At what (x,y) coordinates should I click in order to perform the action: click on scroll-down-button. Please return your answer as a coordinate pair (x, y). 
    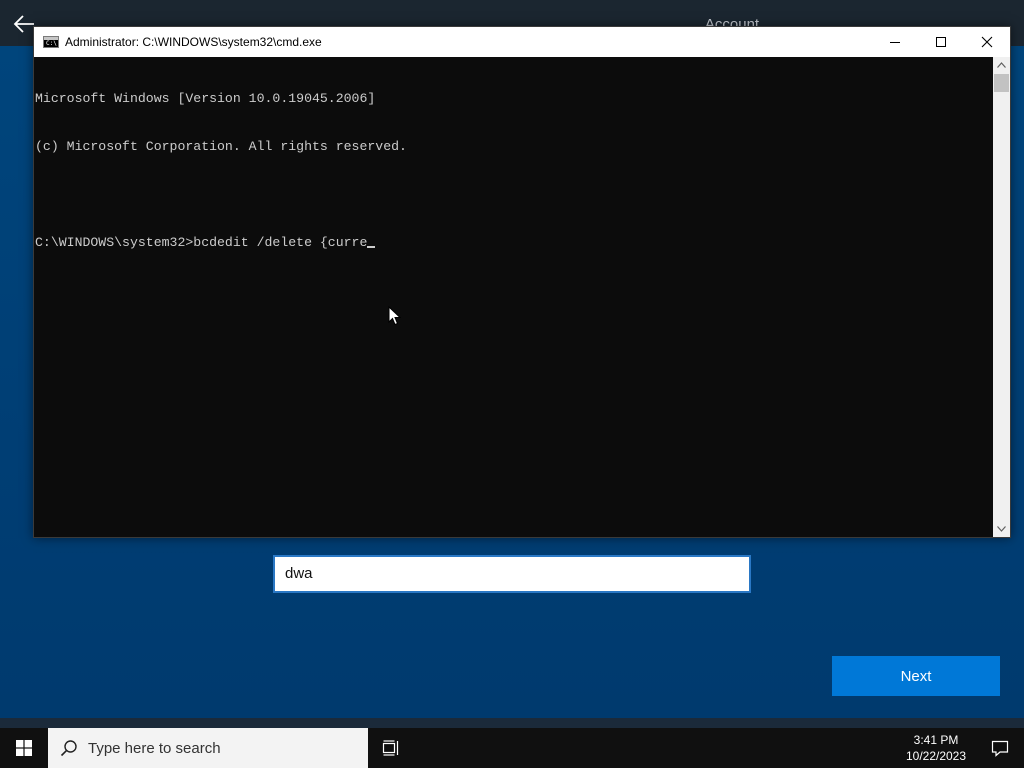
    Looking at the image, I should click on (1001, 529).